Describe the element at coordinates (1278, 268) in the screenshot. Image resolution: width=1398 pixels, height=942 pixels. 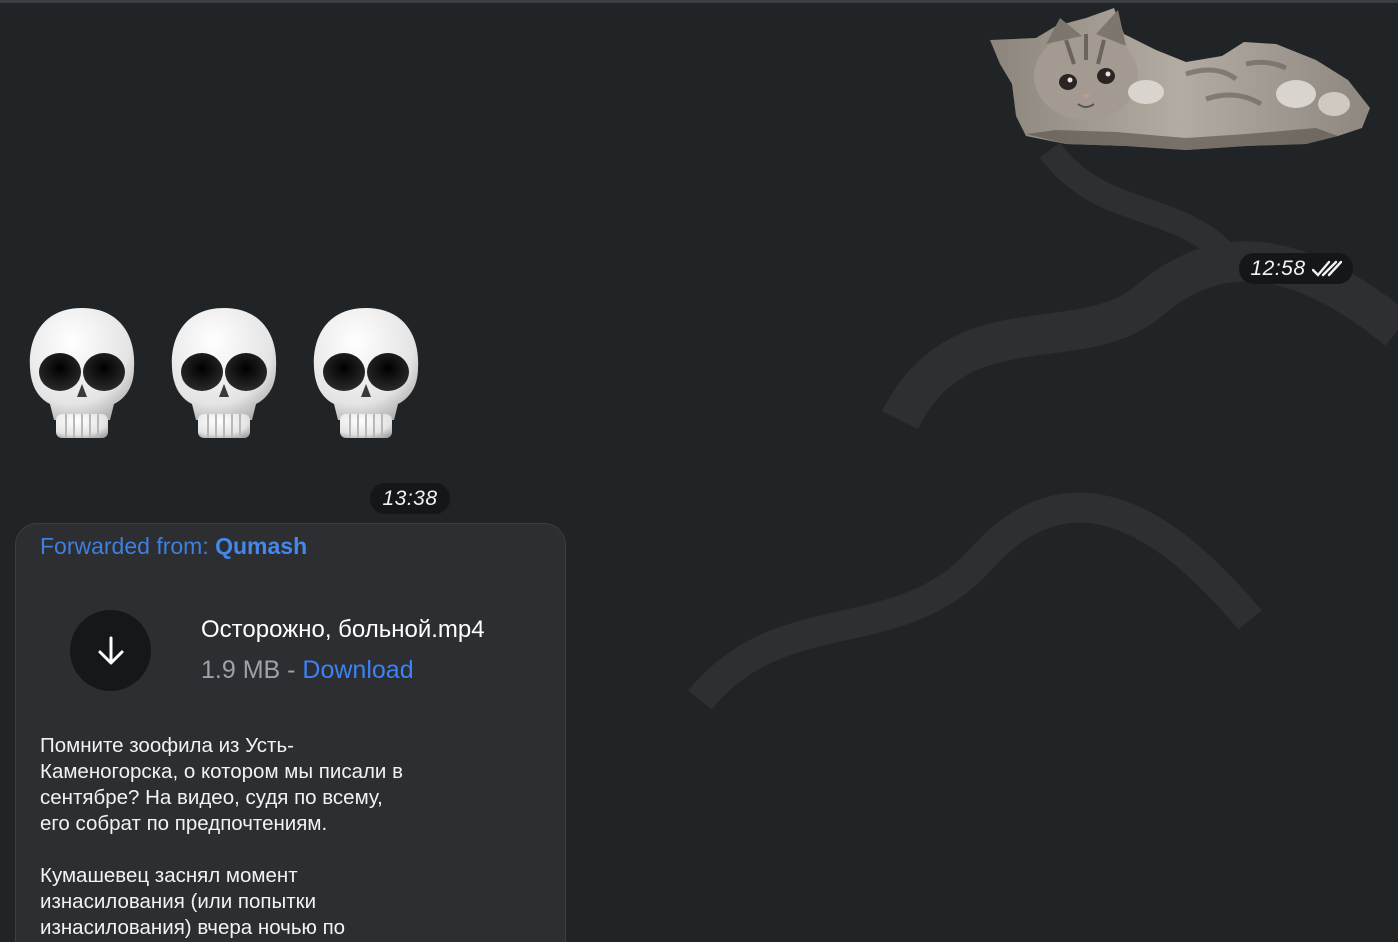
I see `message-time: 12:58` at that location.